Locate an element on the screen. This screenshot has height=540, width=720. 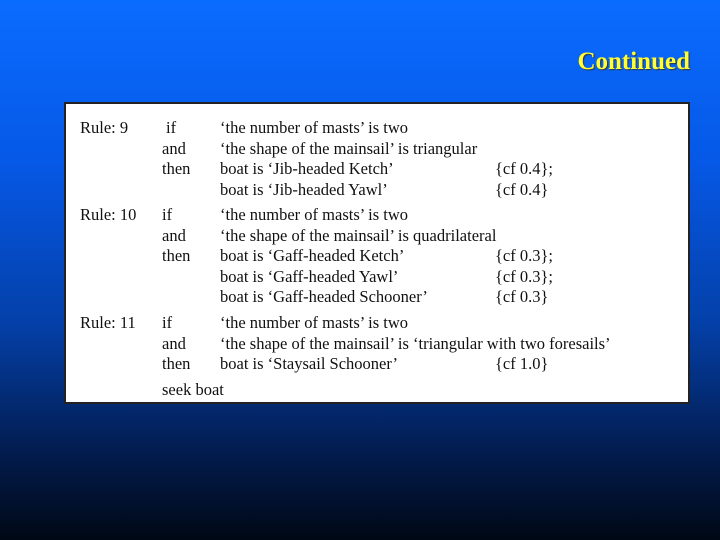
certainty-factor: {cf 0.4} is located at coordinates (522, 189).